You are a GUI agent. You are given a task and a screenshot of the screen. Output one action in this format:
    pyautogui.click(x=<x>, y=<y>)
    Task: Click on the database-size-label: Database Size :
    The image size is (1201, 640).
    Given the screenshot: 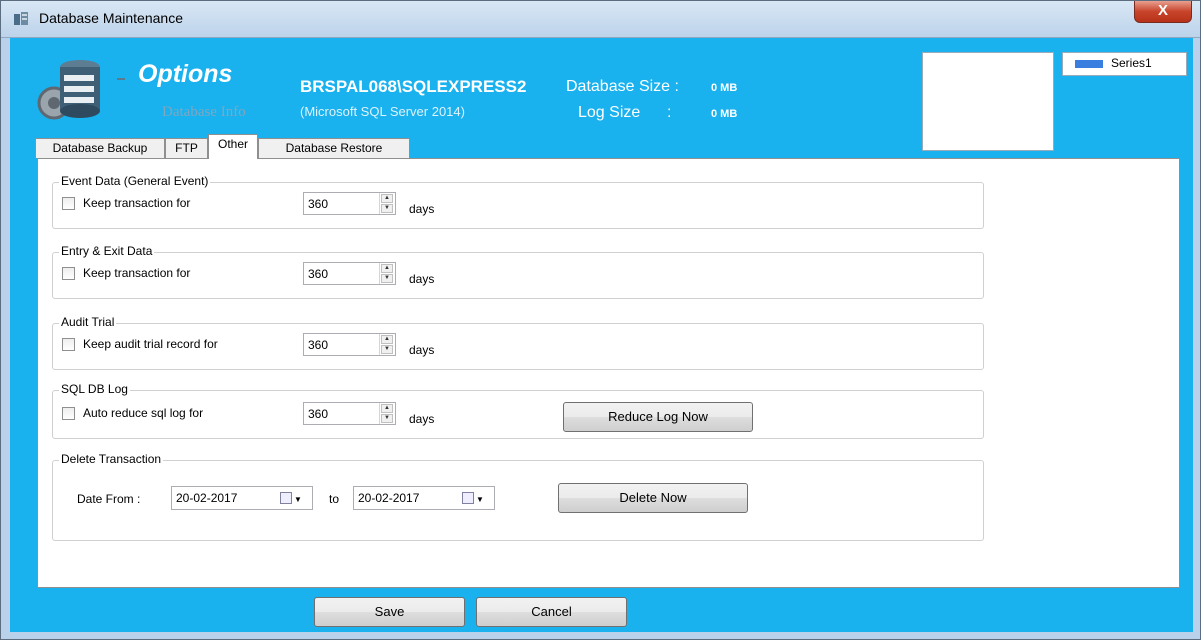 What is the action you would take?
    pyautogui.click(x=622, y=86)
    